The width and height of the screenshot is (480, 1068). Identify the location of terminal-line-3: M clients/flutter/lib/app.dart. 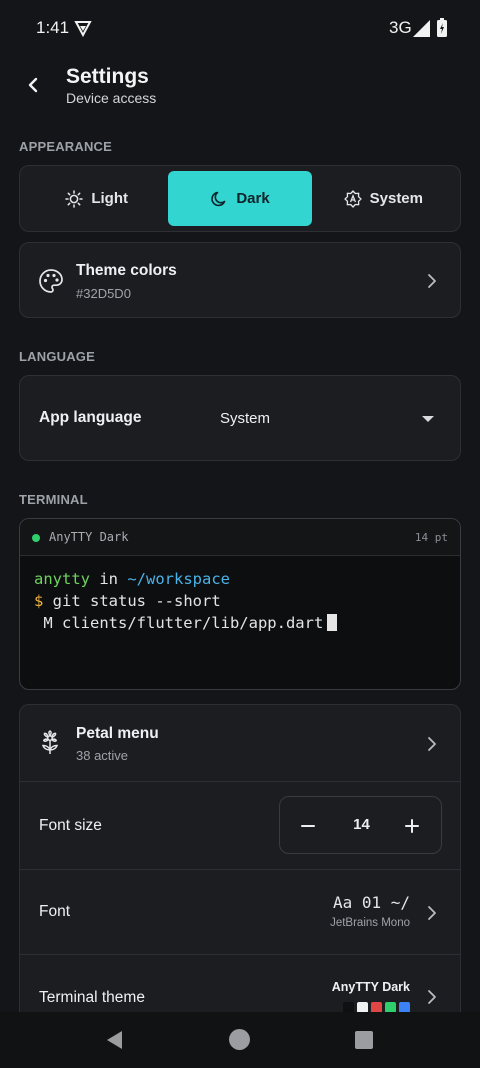
(247, 623).